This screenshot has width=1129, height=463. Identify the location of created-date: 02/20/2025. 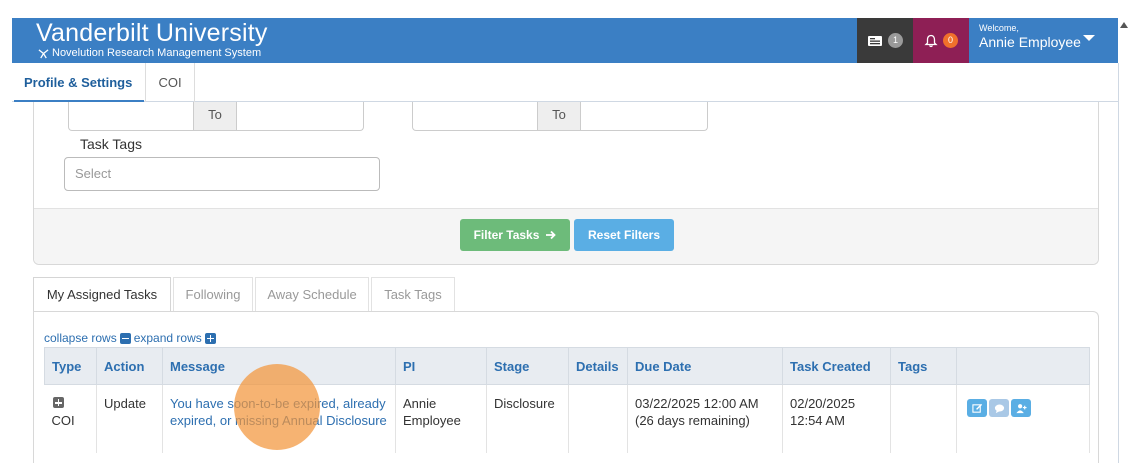
(823, 403).